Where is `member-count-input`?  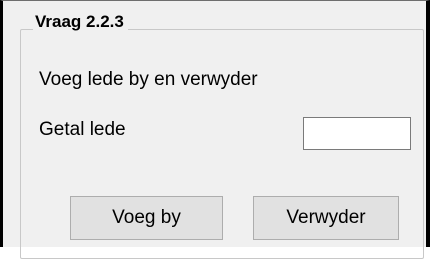 member-count-input is located at coordinates (357, 133).